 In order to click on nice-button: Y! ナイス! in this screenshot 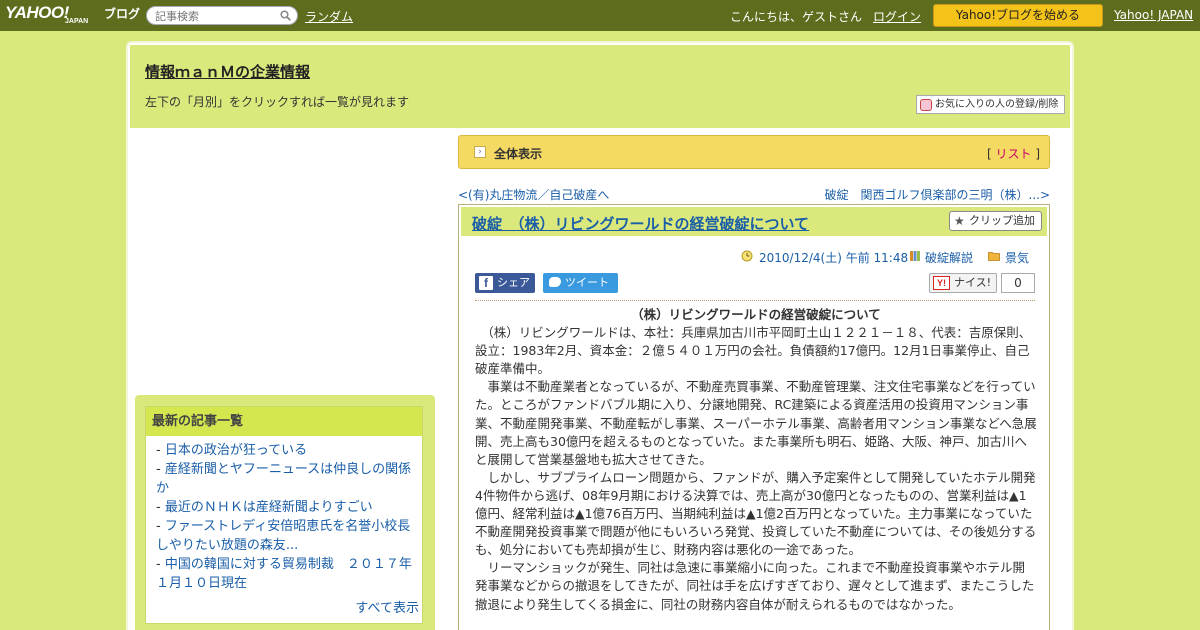, I will do `click(963, 283)`.